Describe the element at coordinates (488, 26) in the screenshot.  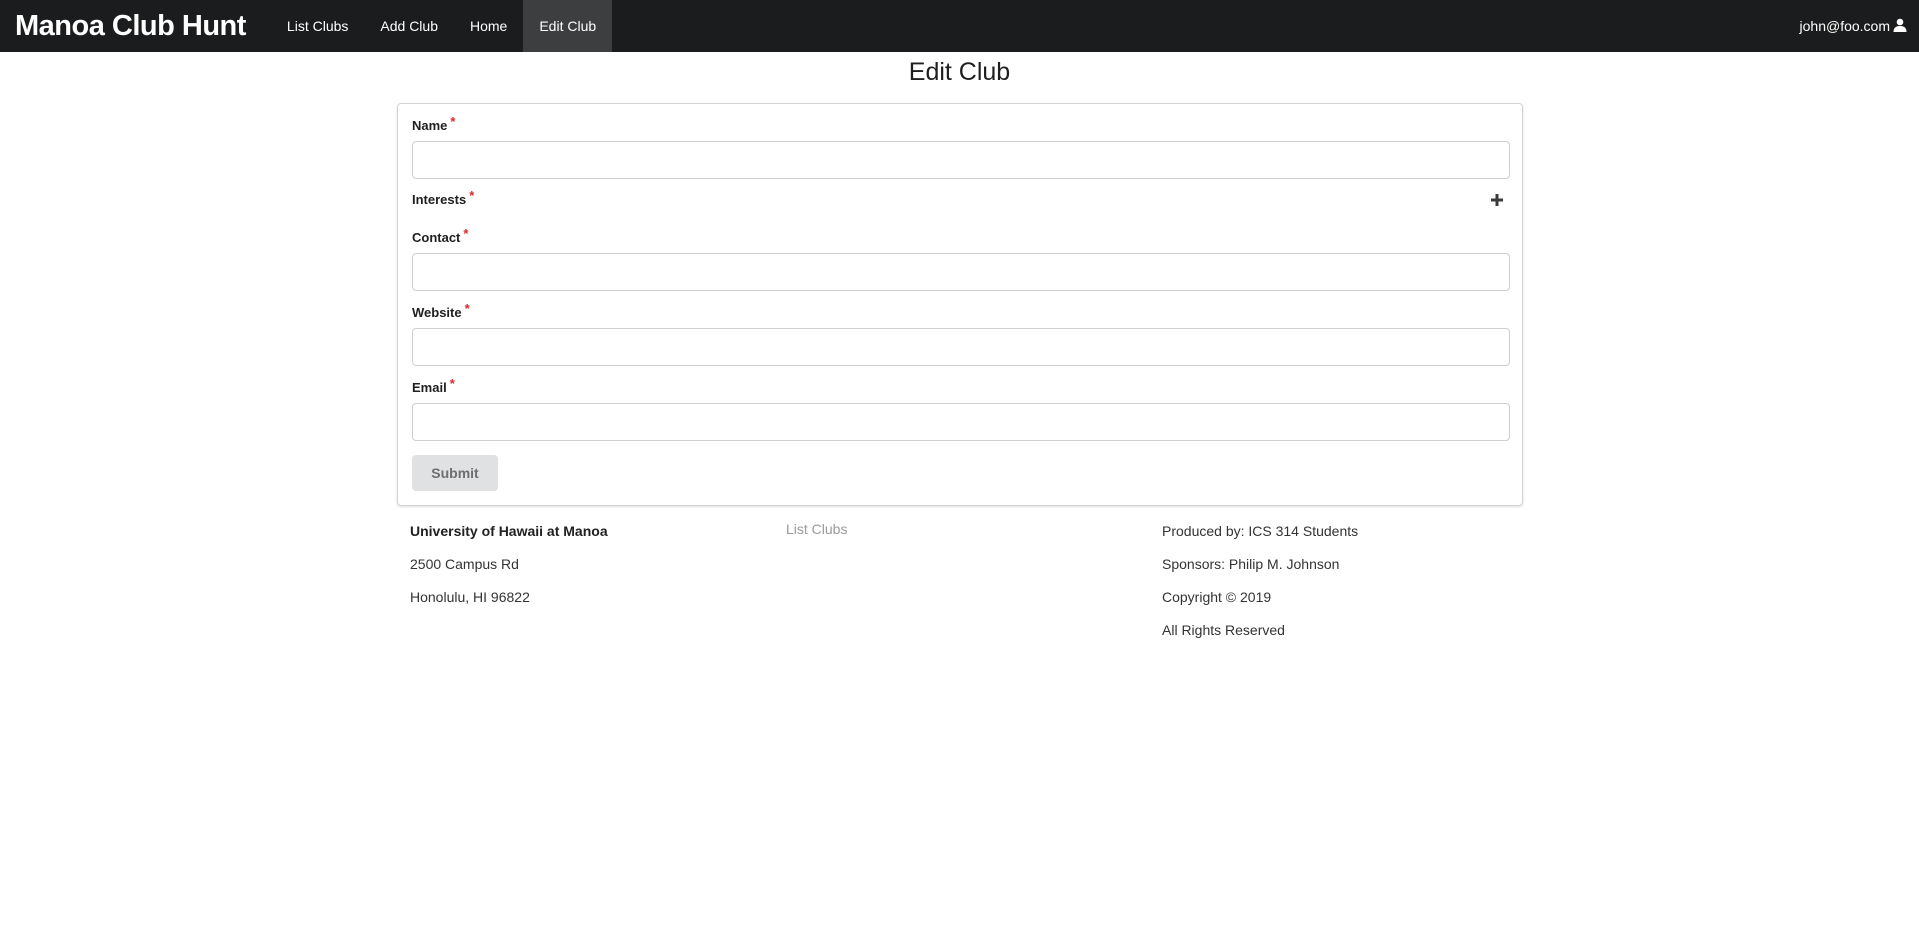
I see `nav-item-home: Home` at that location.